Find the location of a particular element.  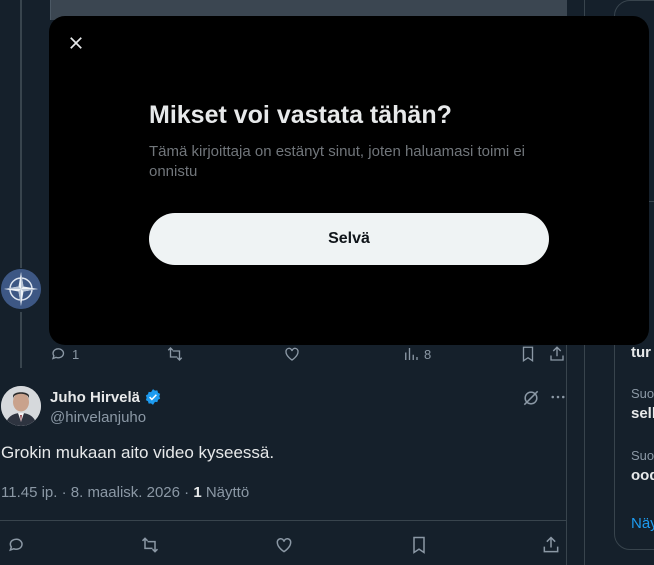

author-name: Juho Hirvelä is located at coordinates (95, 397).